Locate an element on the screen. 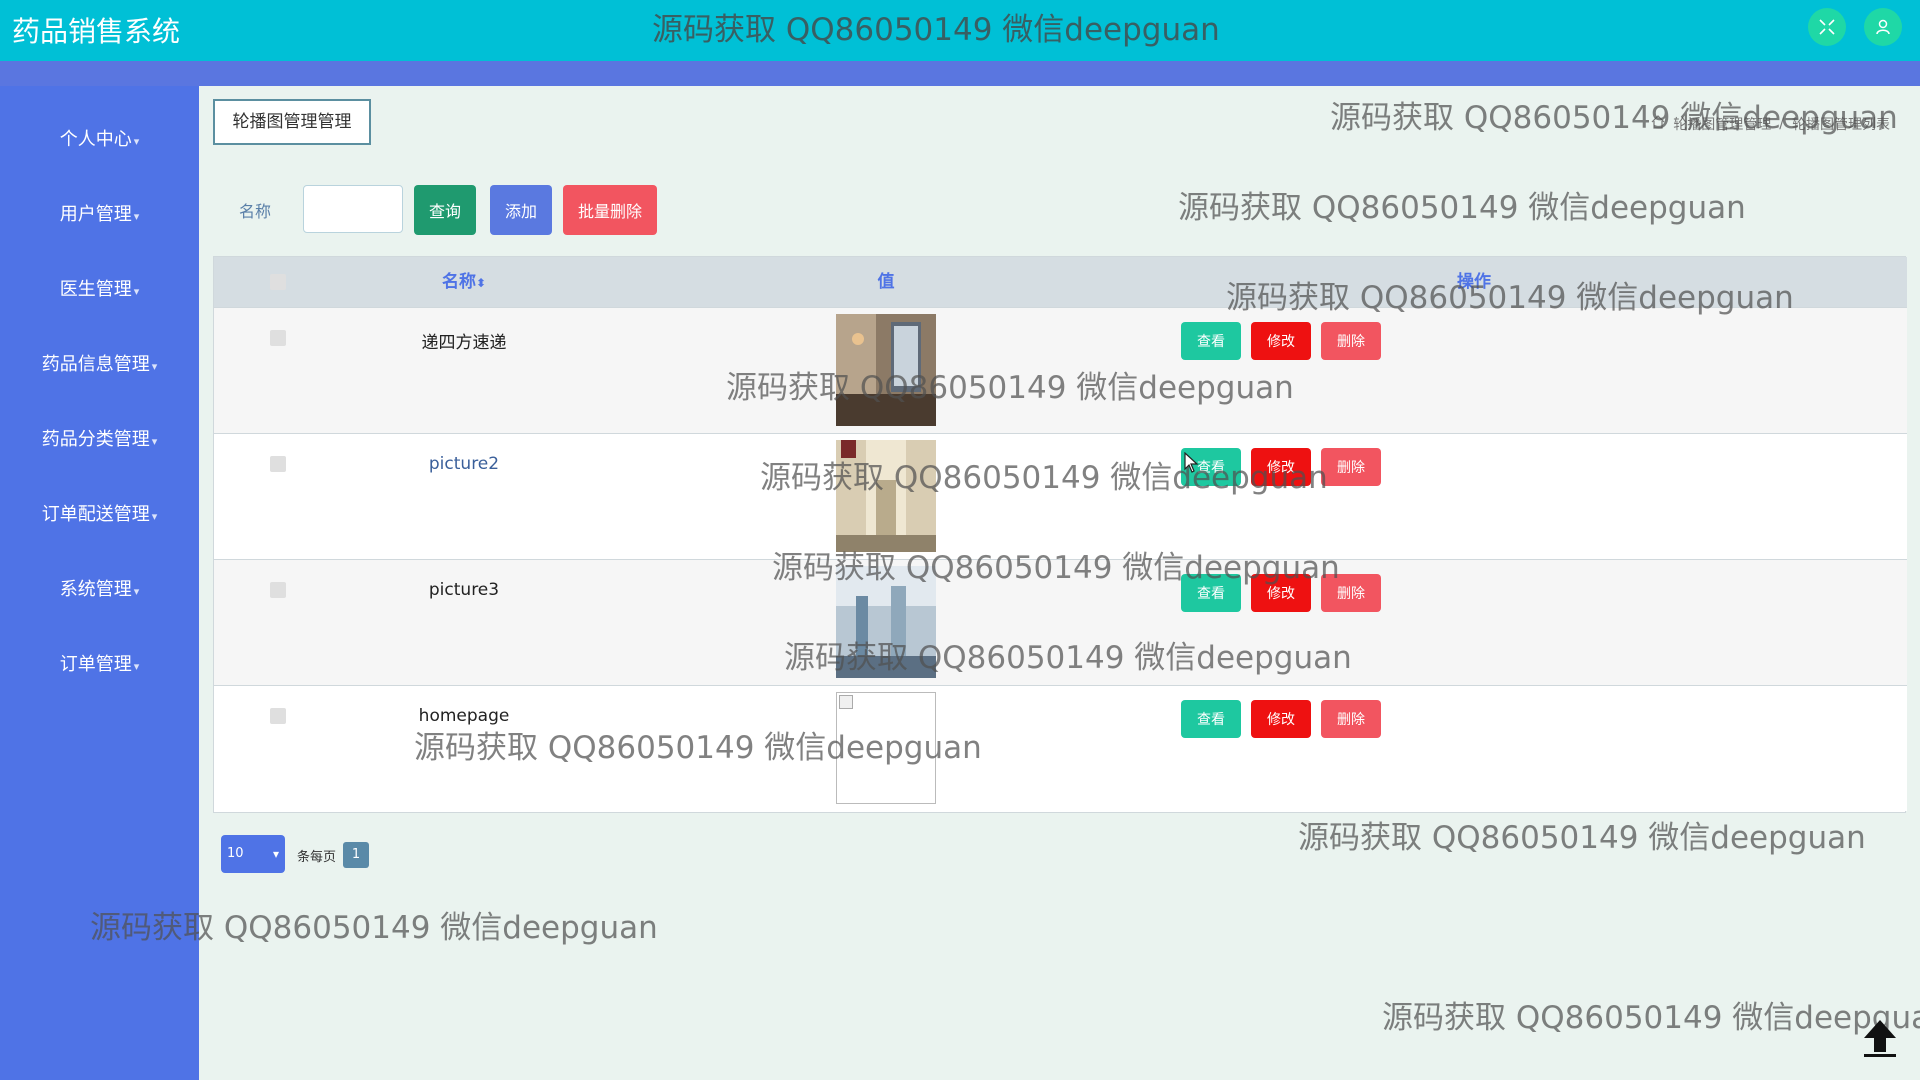  table-header: 名称⬍ 值 操作 is located at coordinates (1060, 282).